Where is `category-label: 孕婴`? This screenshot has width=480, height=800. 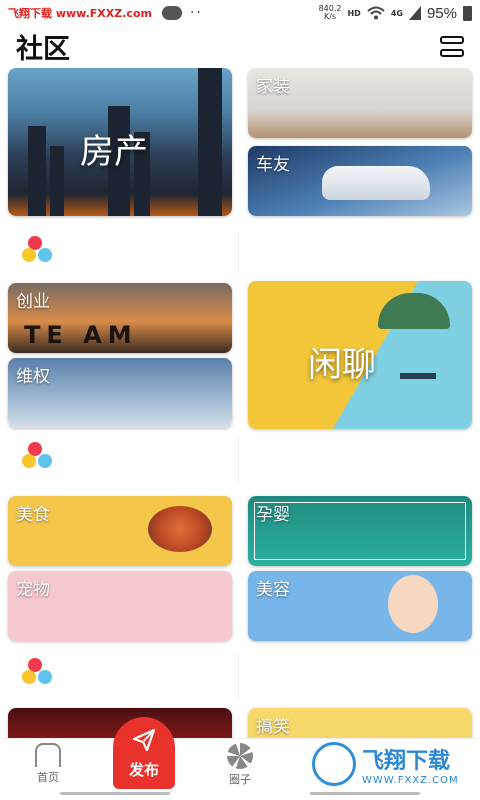
category-label: 孕婴 is located at coordinates (273, 515).